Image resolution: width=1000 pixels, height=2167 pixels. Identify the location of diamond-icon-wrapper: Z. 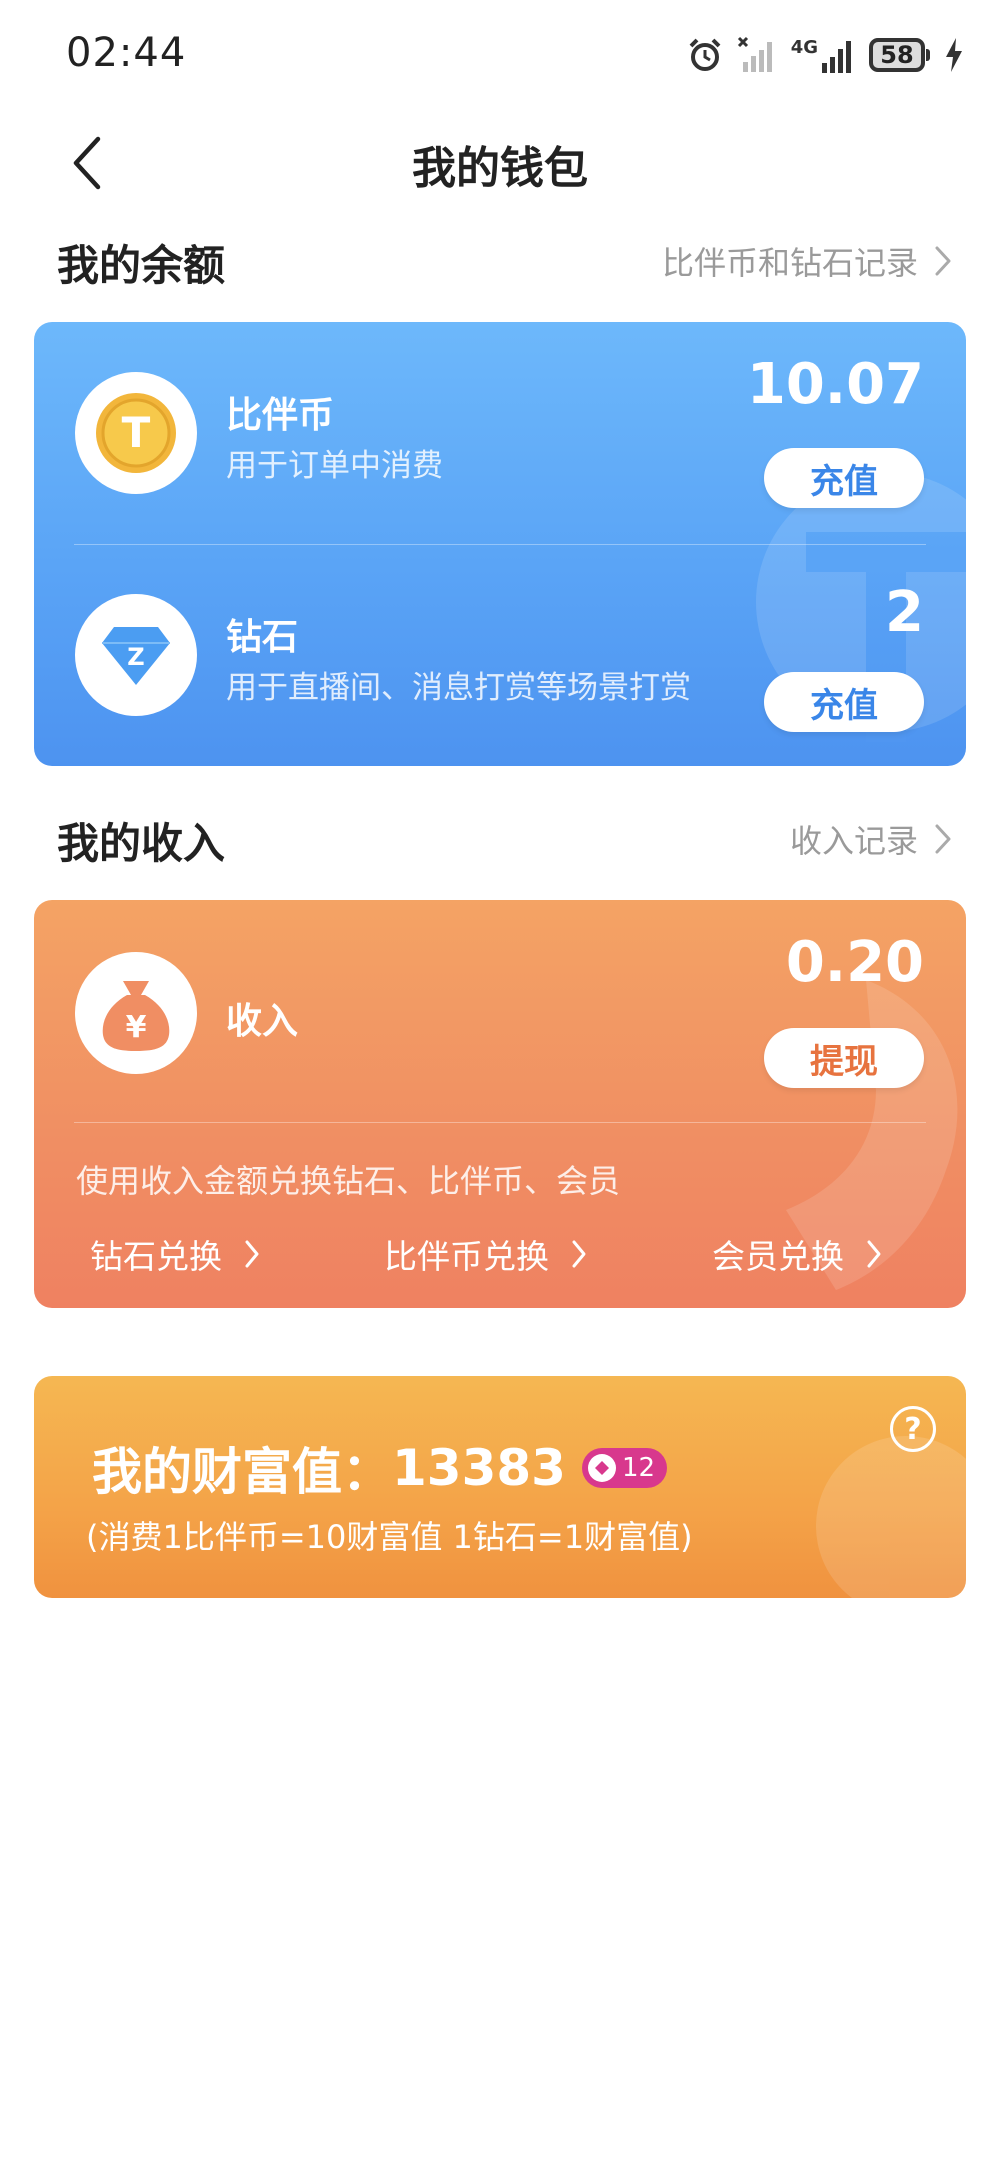
(136, 655).